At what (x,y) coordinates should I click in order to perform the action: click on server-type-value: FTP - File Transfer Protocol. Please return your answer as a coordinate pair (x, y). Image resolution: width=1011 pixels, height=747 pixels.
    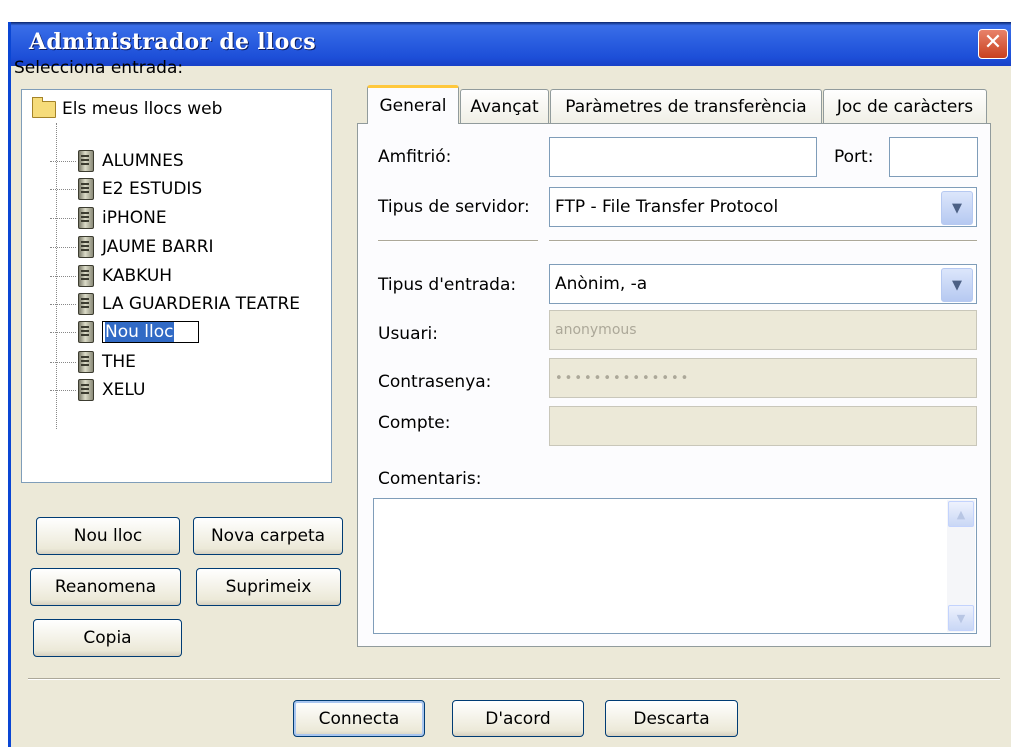
    Looking at the image, I should click on (667, 207).